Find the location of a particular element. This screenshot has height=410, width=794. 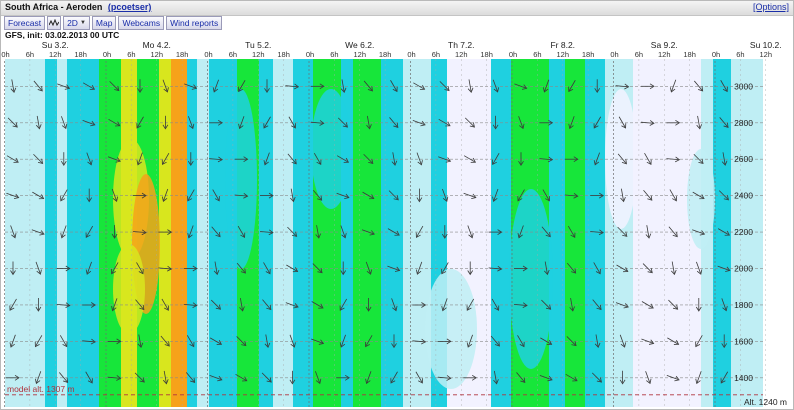

day-label: Fr 8.2. is located at coordinates (562, 45).